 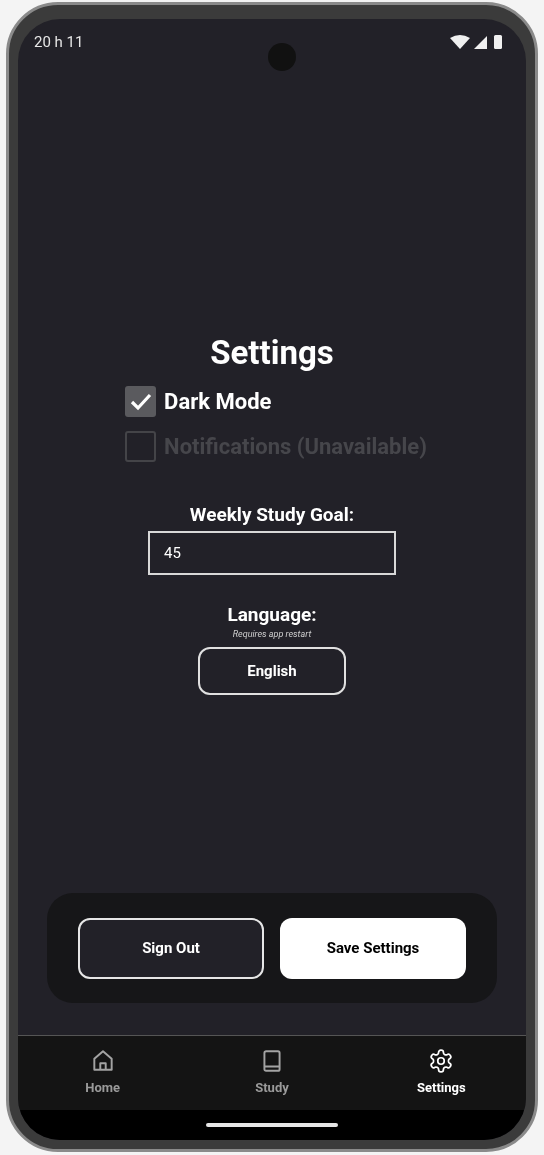 I want to click on camera-hole, so click(x=282, y=57).